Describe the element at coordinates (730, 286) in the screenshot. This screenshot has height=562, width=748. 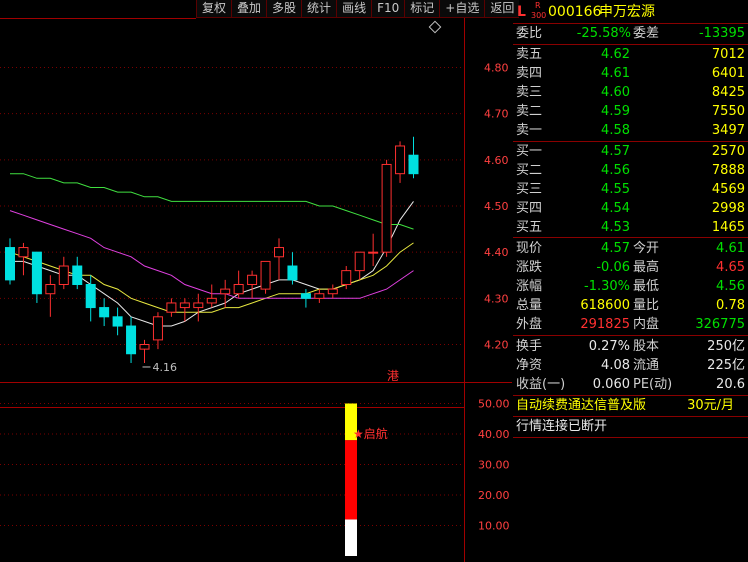
I see `quote-value: 4.56` at that location.